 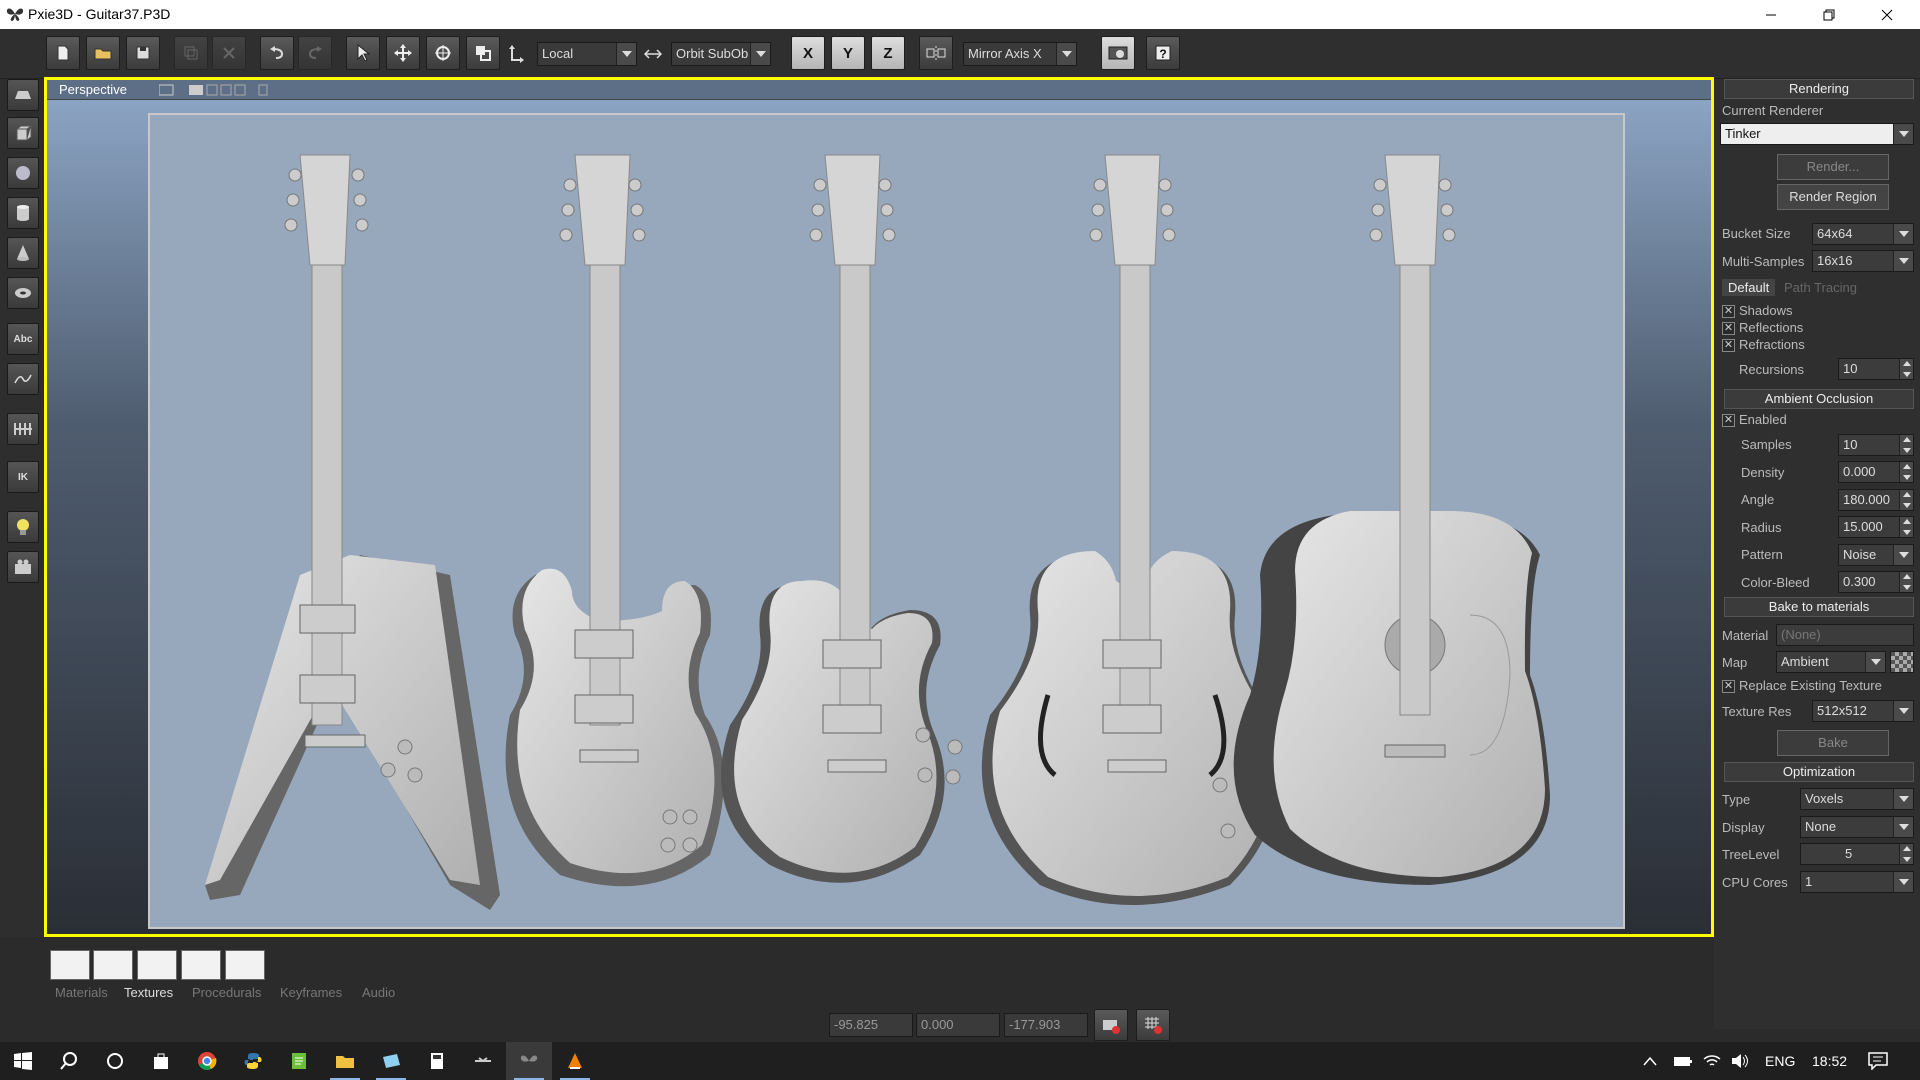 What do you see at coordinates (161, 1061) in the screenshot?
I see `store-button` at bounding box center [161, 1061].